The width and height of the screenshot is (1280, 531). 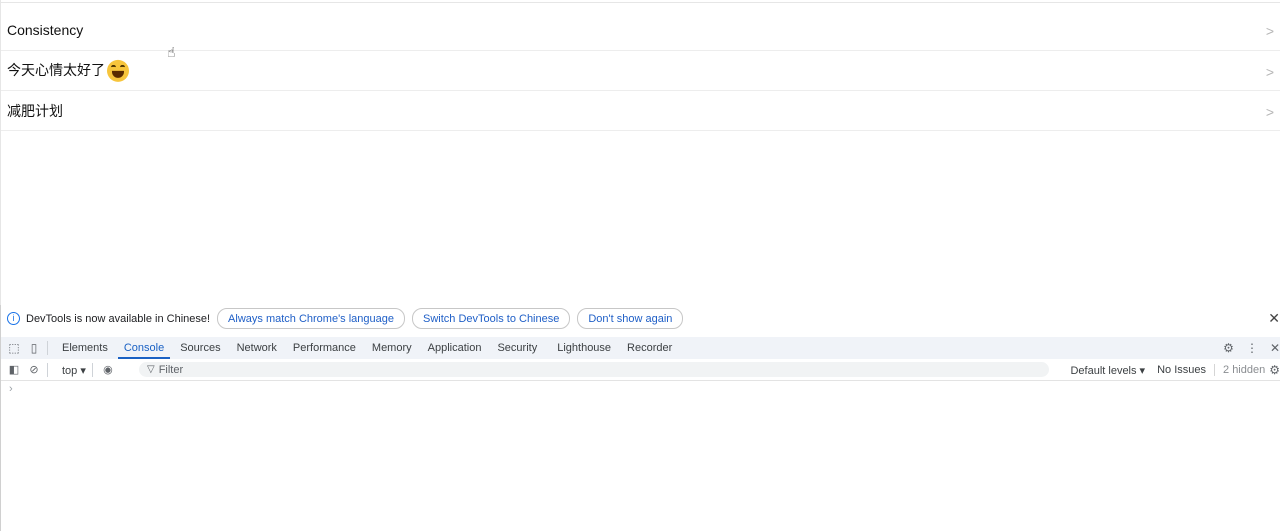 What do you see at coordinates (324, 348) in the screenshot?
I see `tab-performance: Performance` at bounding box center [324, 348].